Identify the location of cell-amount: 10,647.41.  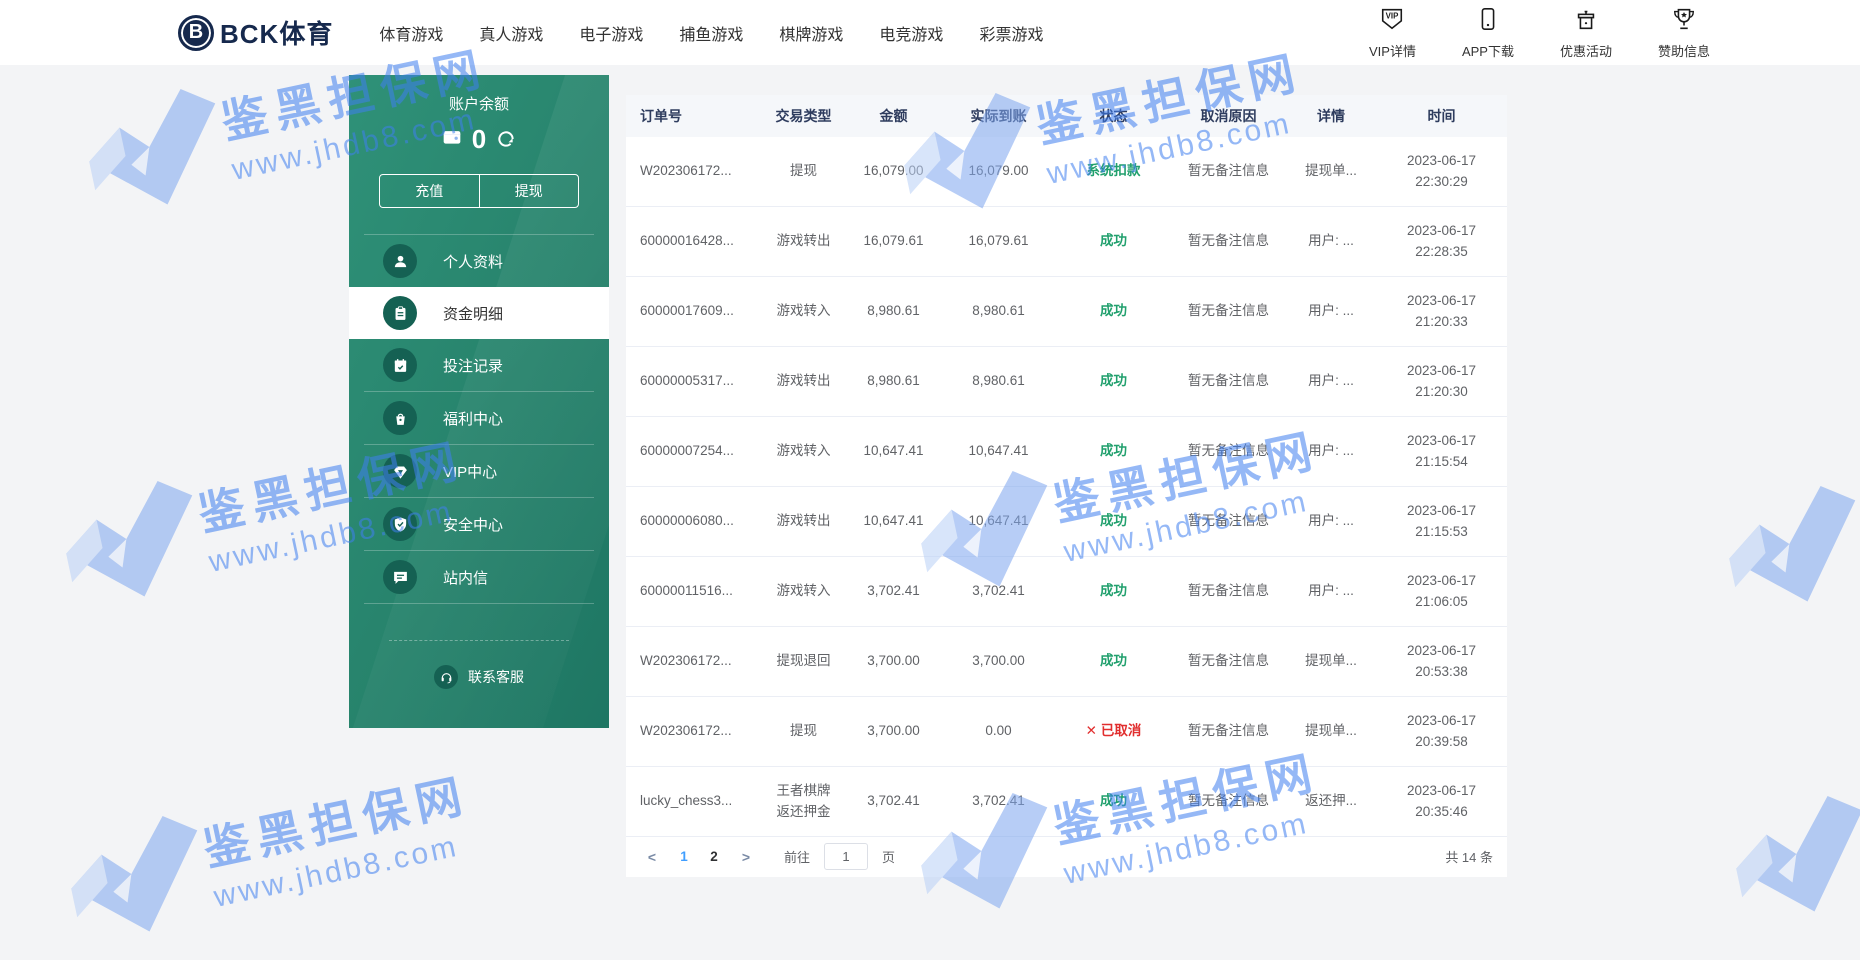
(893, 451).